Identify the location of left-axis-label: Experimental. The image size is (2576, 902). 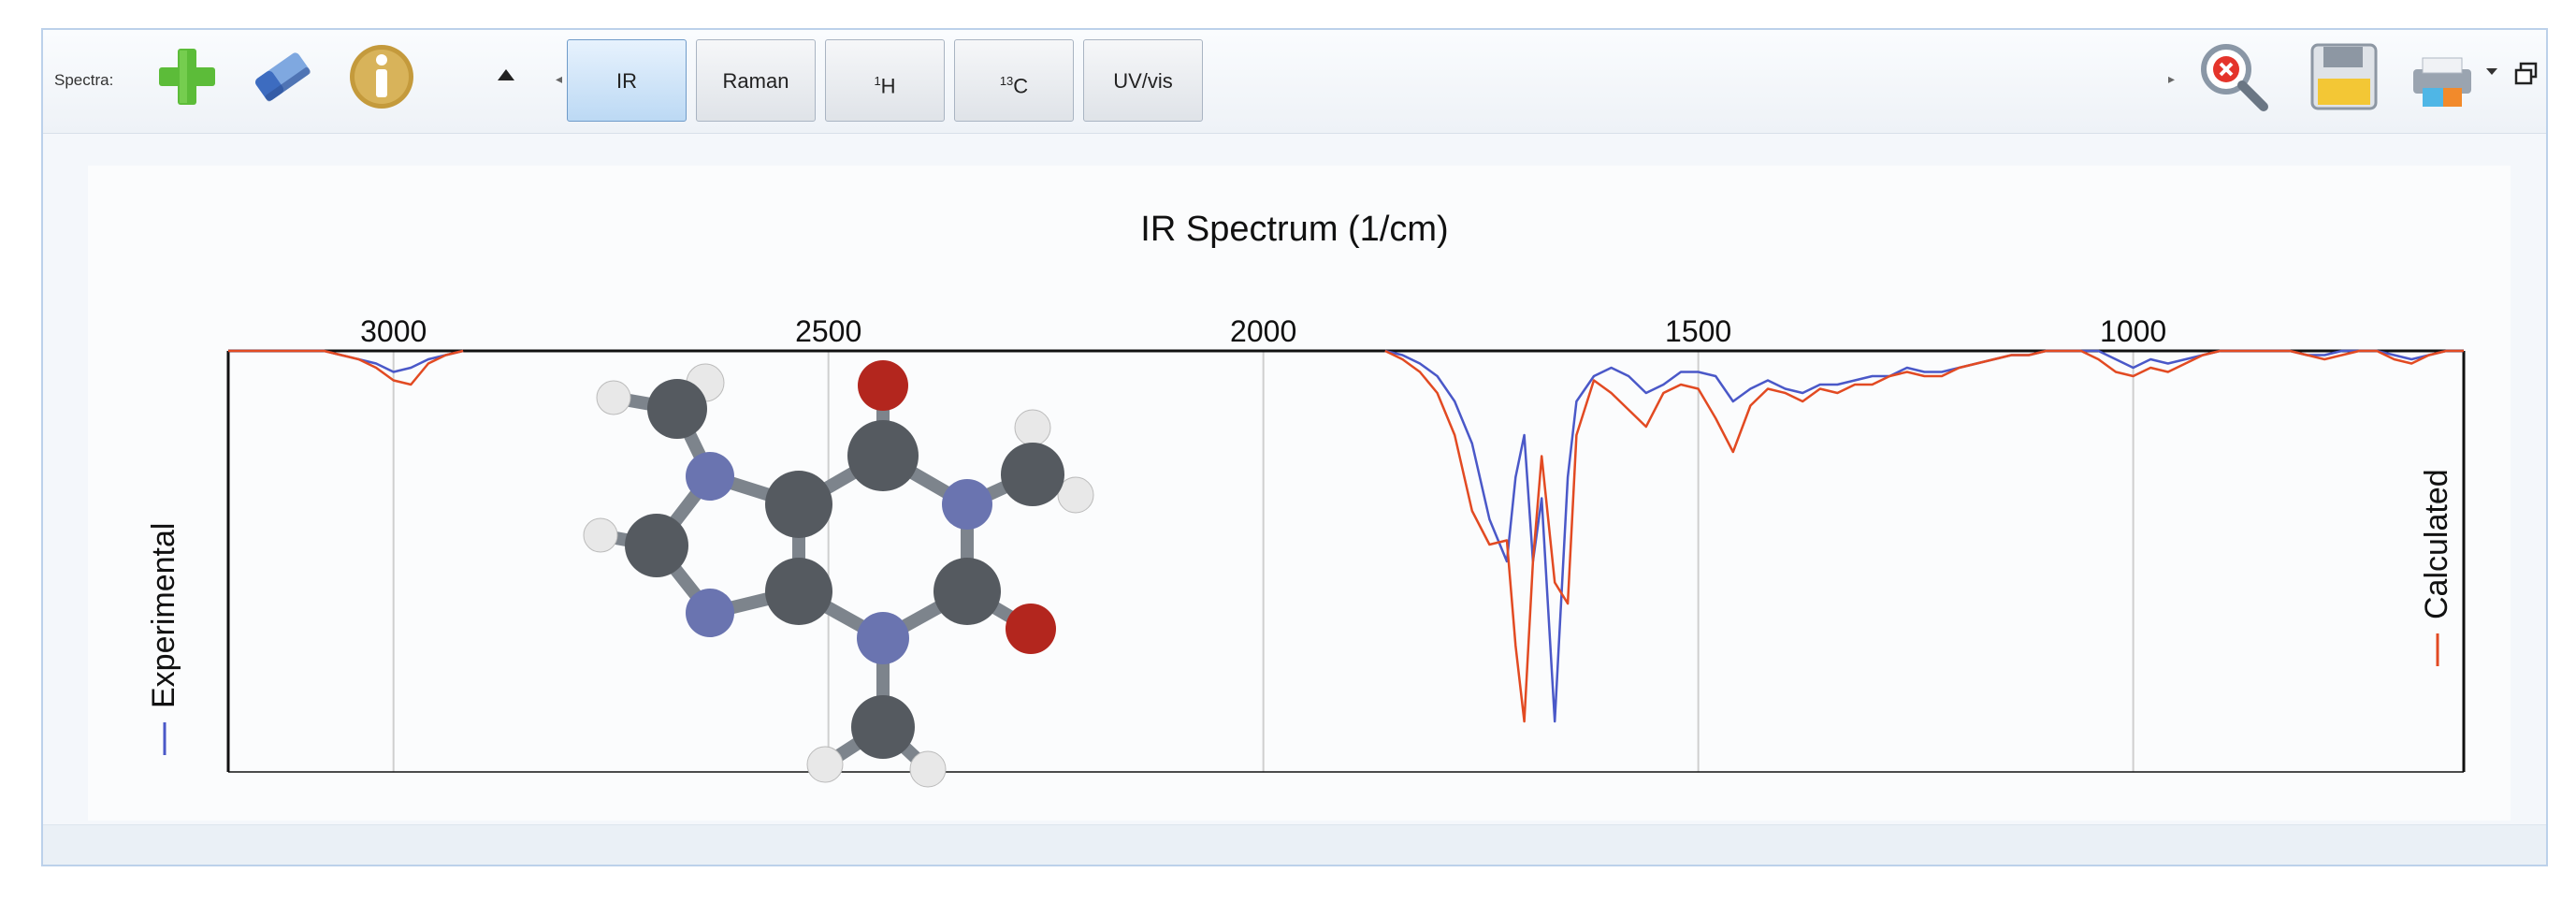
(164, 639).